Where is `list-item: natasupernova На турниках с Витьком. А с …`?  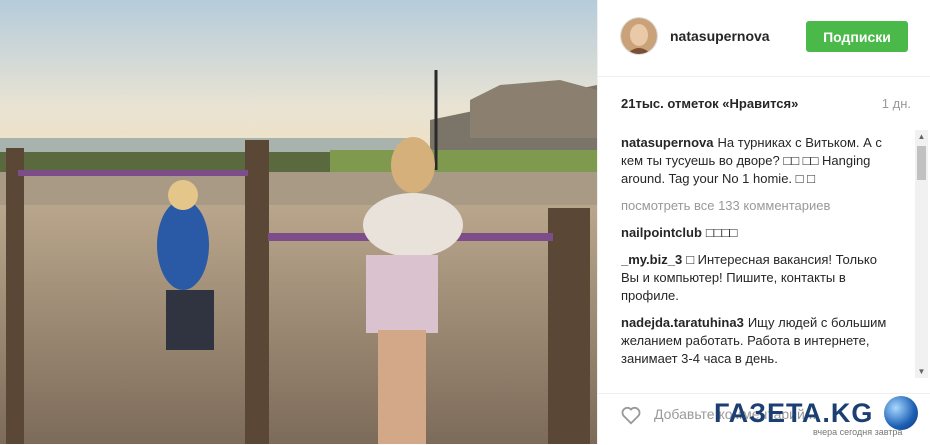
list-item: natasupernova На турниках с Витьком. А с … is located at coordinates (757, 161).